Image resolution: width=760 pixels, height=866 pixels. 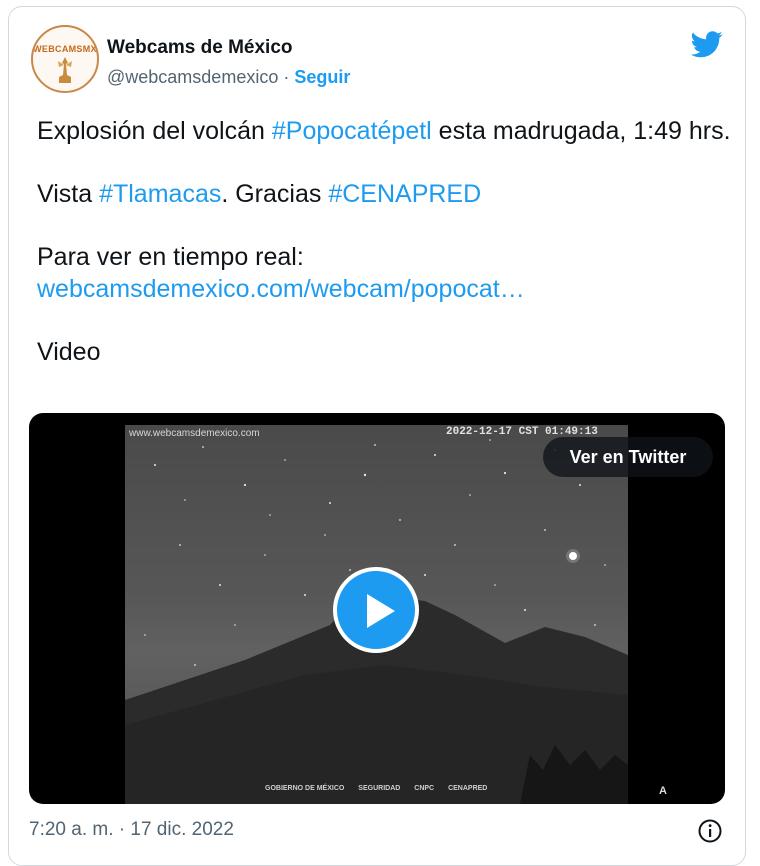 What do you see at coordinates (707, 44) in the screenshot?
I see `twitter-bird-icon` at bounding box center [707, 44].